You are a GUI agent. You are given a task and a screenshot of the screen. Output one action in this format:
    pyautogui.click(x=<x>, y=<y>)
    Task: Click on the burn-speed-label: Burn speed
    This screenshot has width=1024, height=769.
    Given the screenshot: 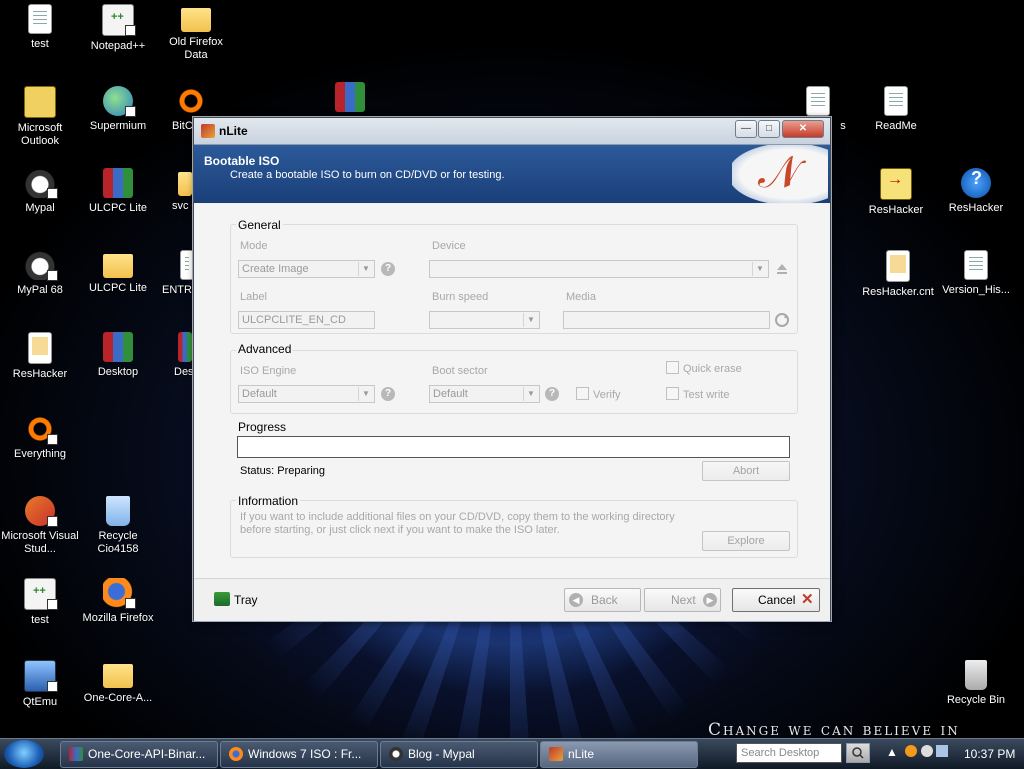 What is the action you would take?
    pyautogui.click(x=460, y=297)
    